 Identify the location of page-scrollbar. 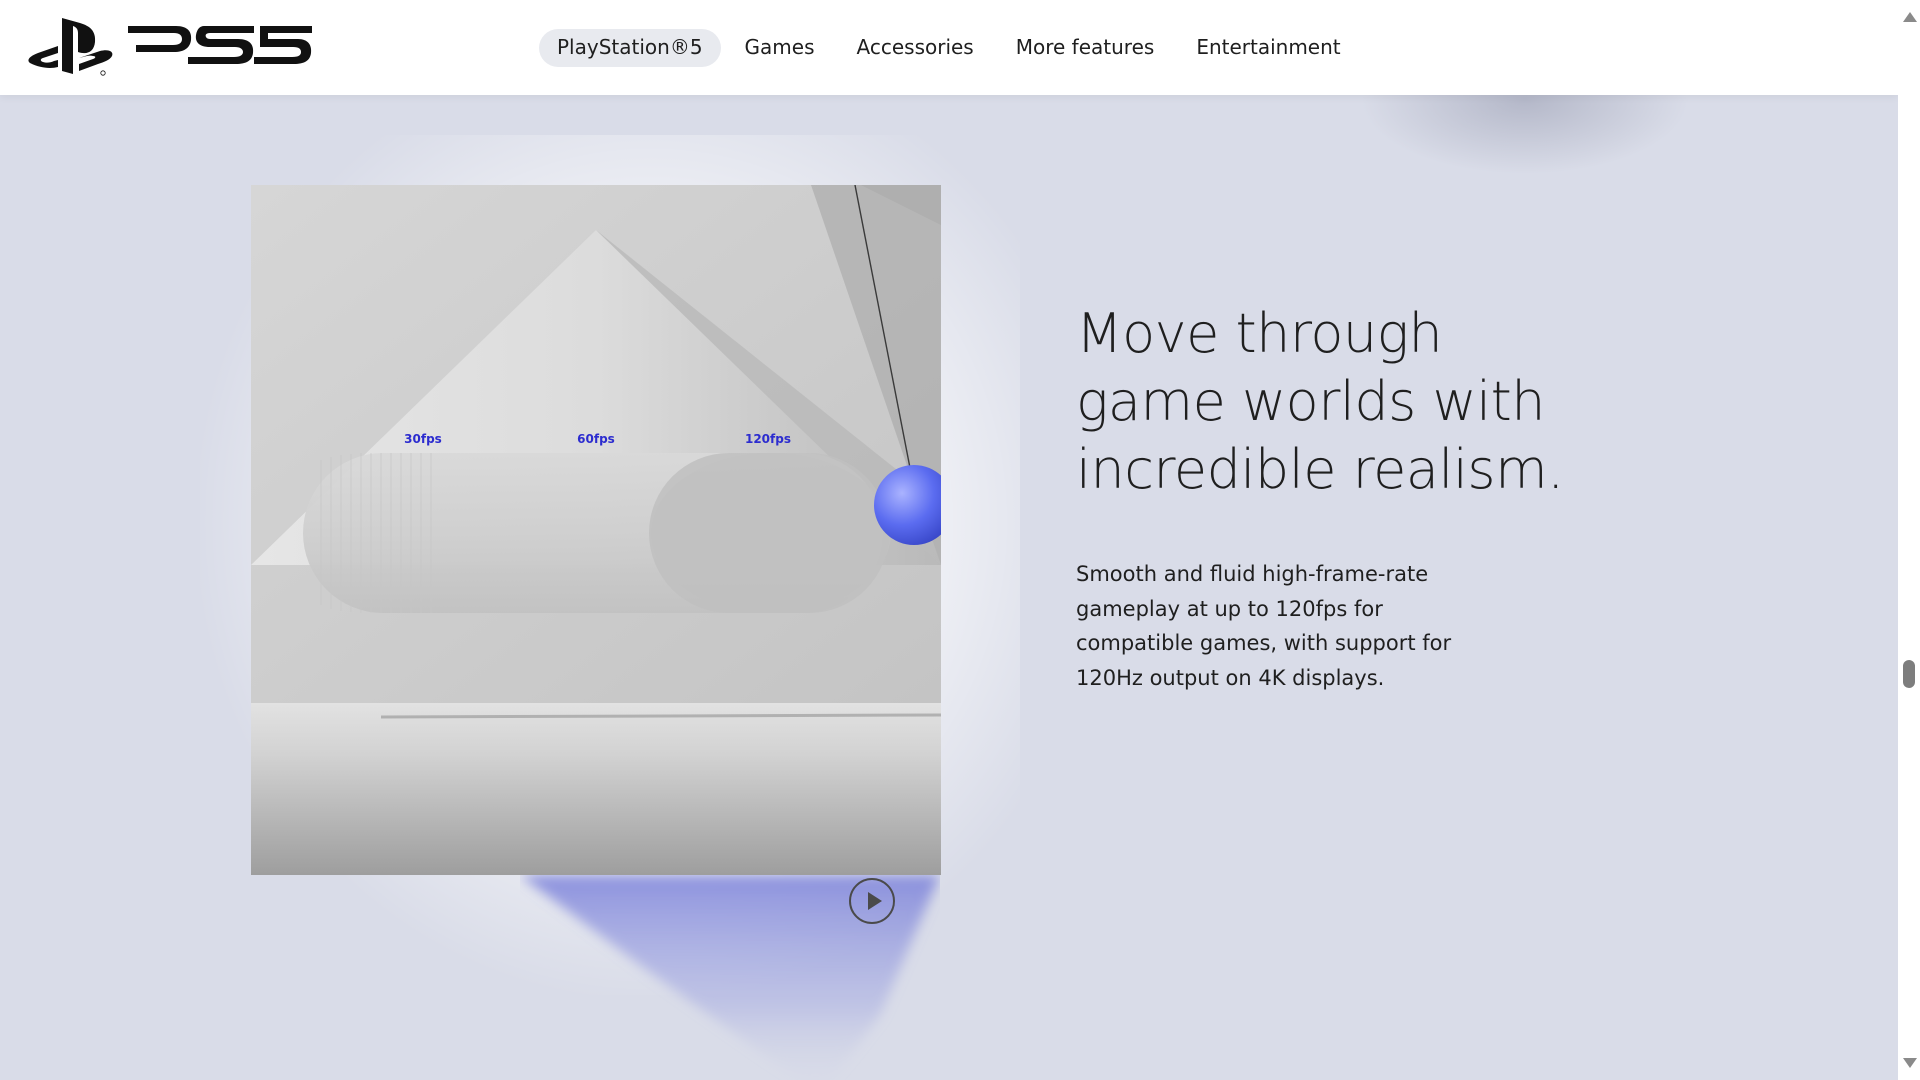
(1909, 540).